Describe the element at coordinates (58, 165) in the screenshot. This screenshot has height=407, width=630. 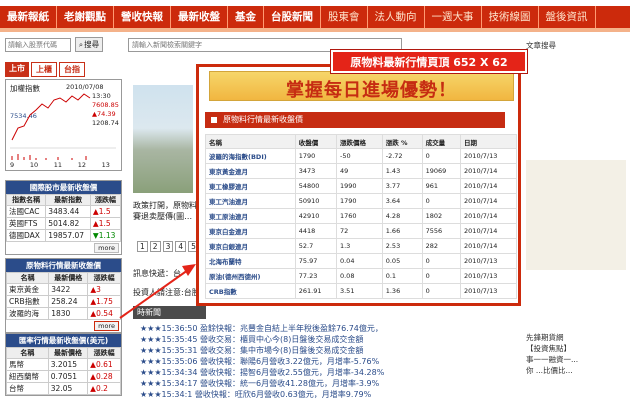
I see `x-tick: 11` at that location.